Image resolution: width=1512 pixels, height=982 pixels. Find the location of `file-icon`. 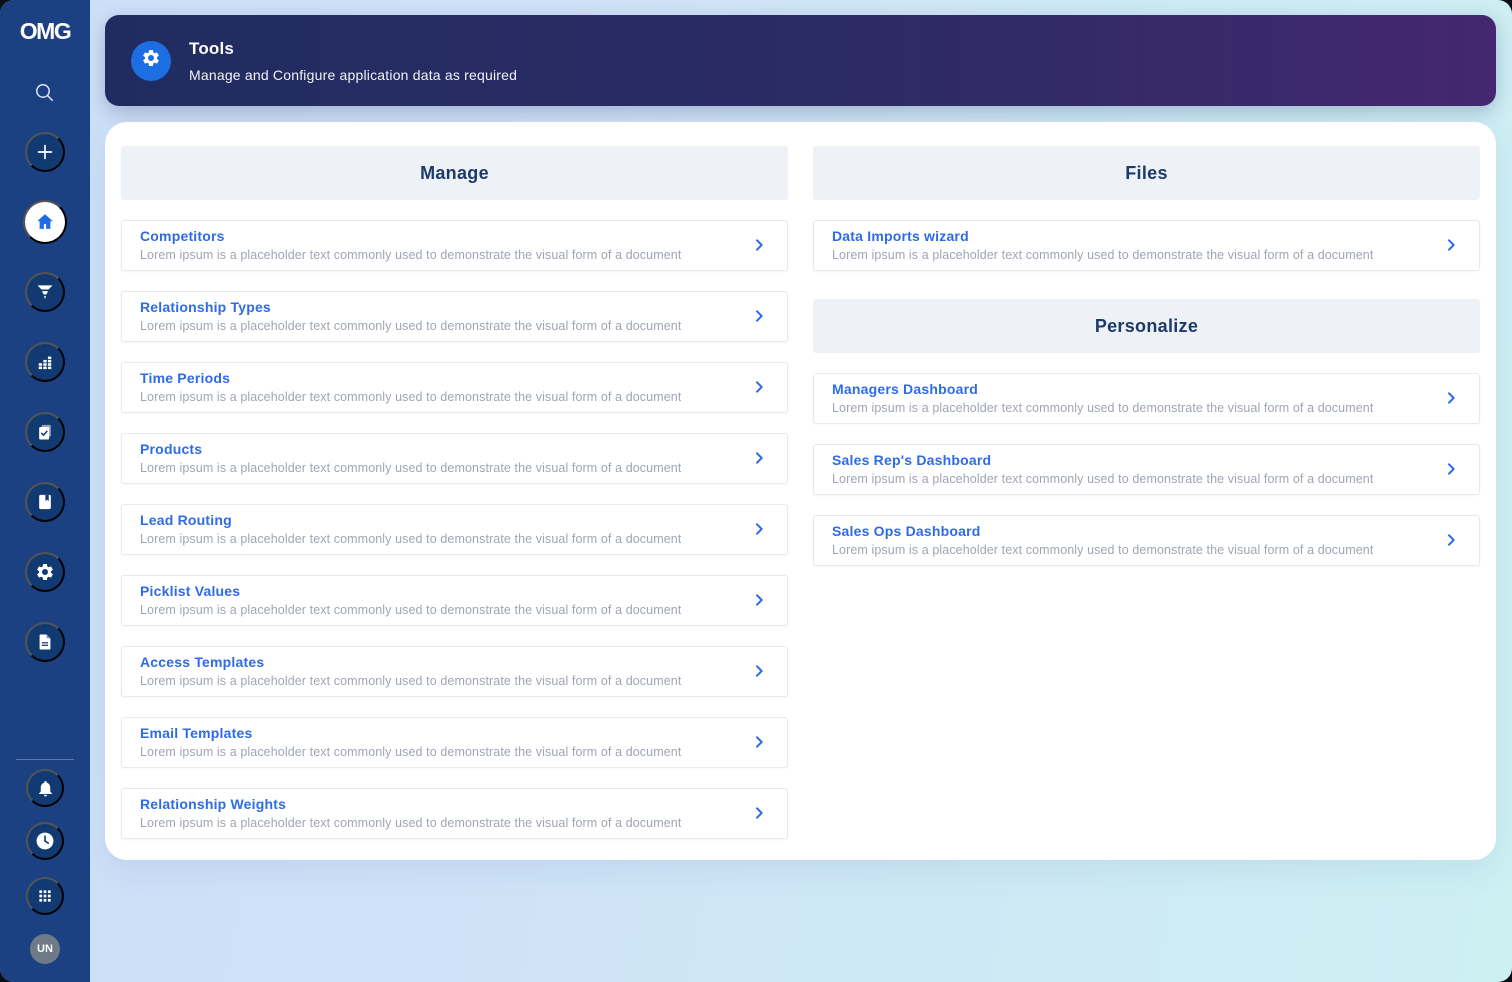

file-icon is located at coordinates (45, 642).